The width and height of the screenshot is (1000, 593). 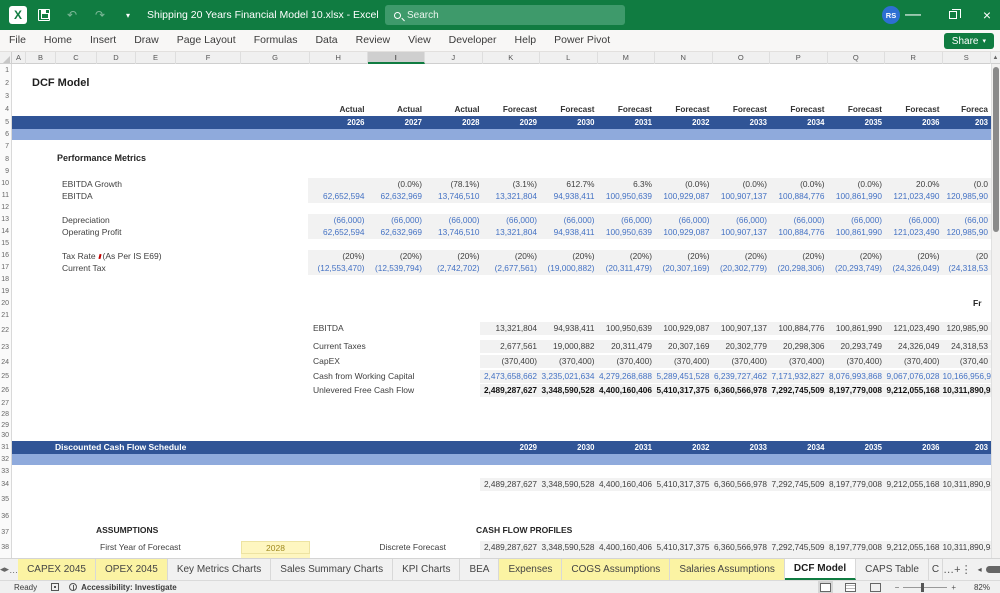 What do you see at coordinates (799, 58) in the screenshot?
I see `column-header-P: P` at bounding box center [799, 58].